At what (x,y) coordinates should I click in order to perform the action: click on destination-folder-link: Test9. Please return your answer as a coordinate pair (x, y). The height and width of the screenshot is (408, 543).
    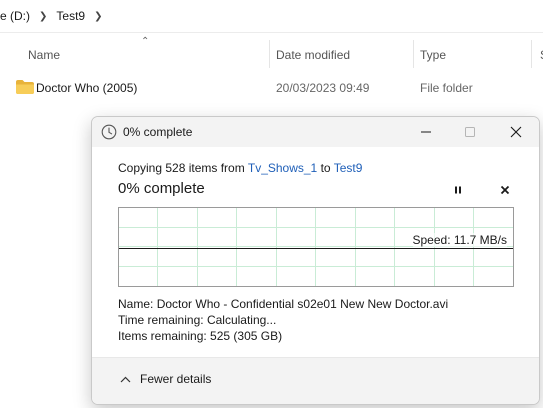
    Looking at the image, I should click on (348, 168).